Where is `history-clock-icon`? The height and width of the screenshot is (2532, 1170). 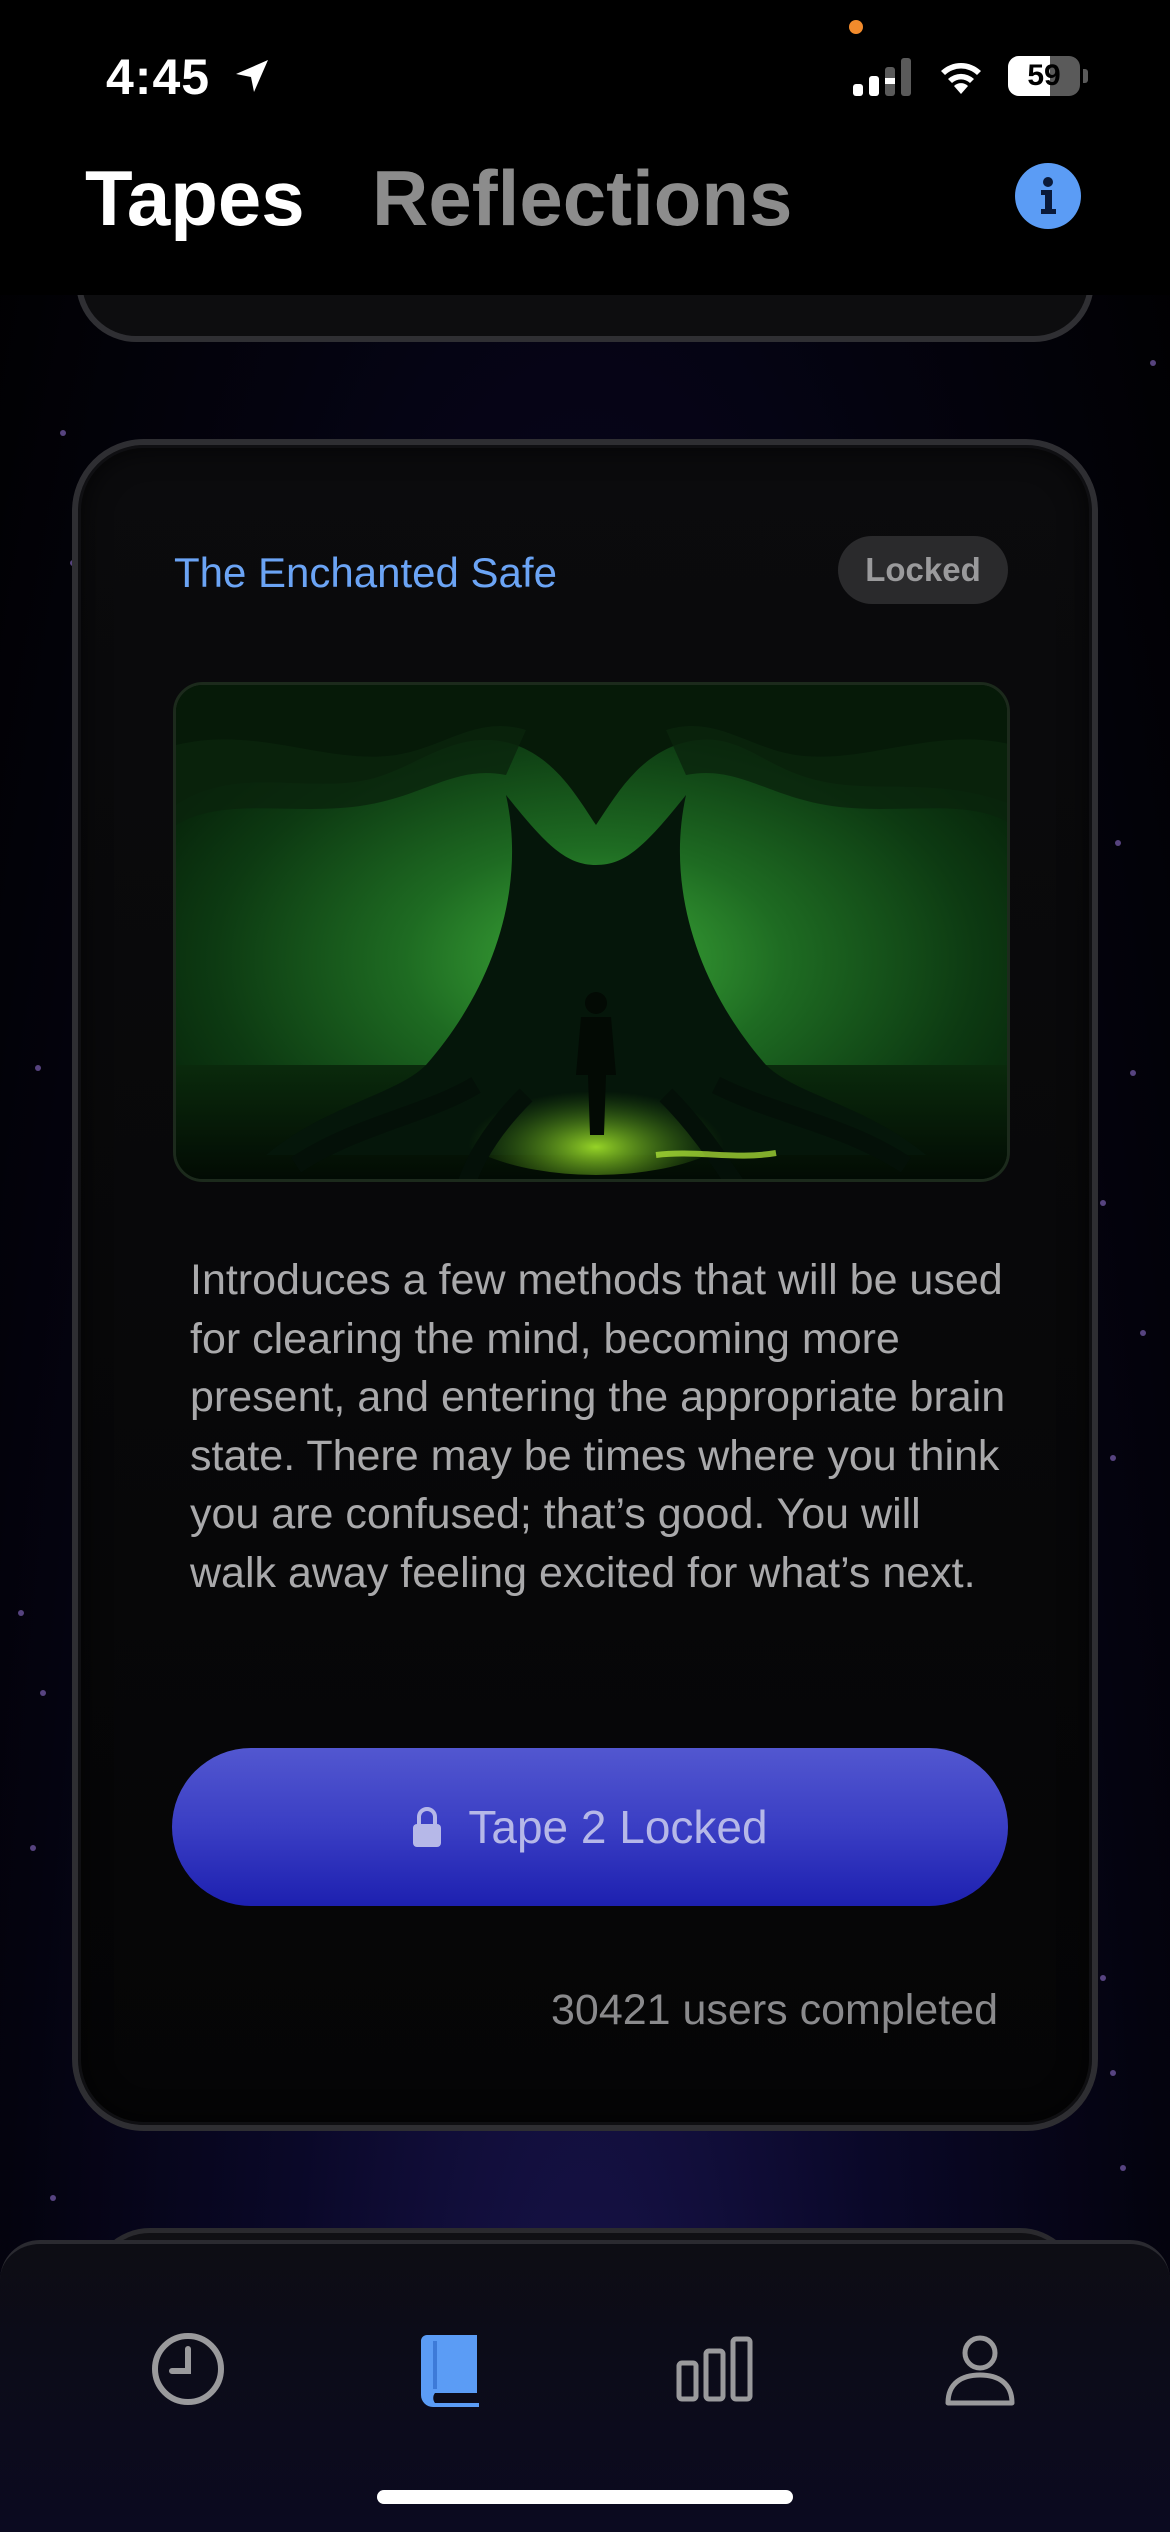 history-clock-icon is located at coordinates (188, 2369).